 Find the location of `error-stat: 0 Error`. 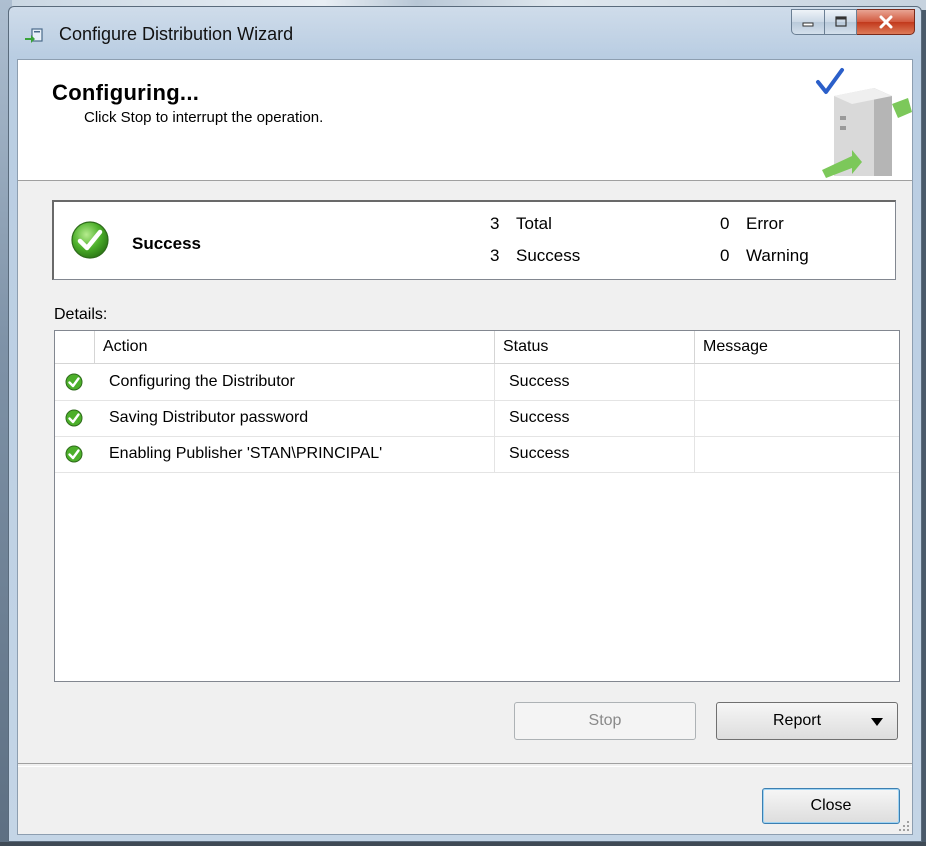

error-stat: 0 Error is located at coordinates (752, 224).